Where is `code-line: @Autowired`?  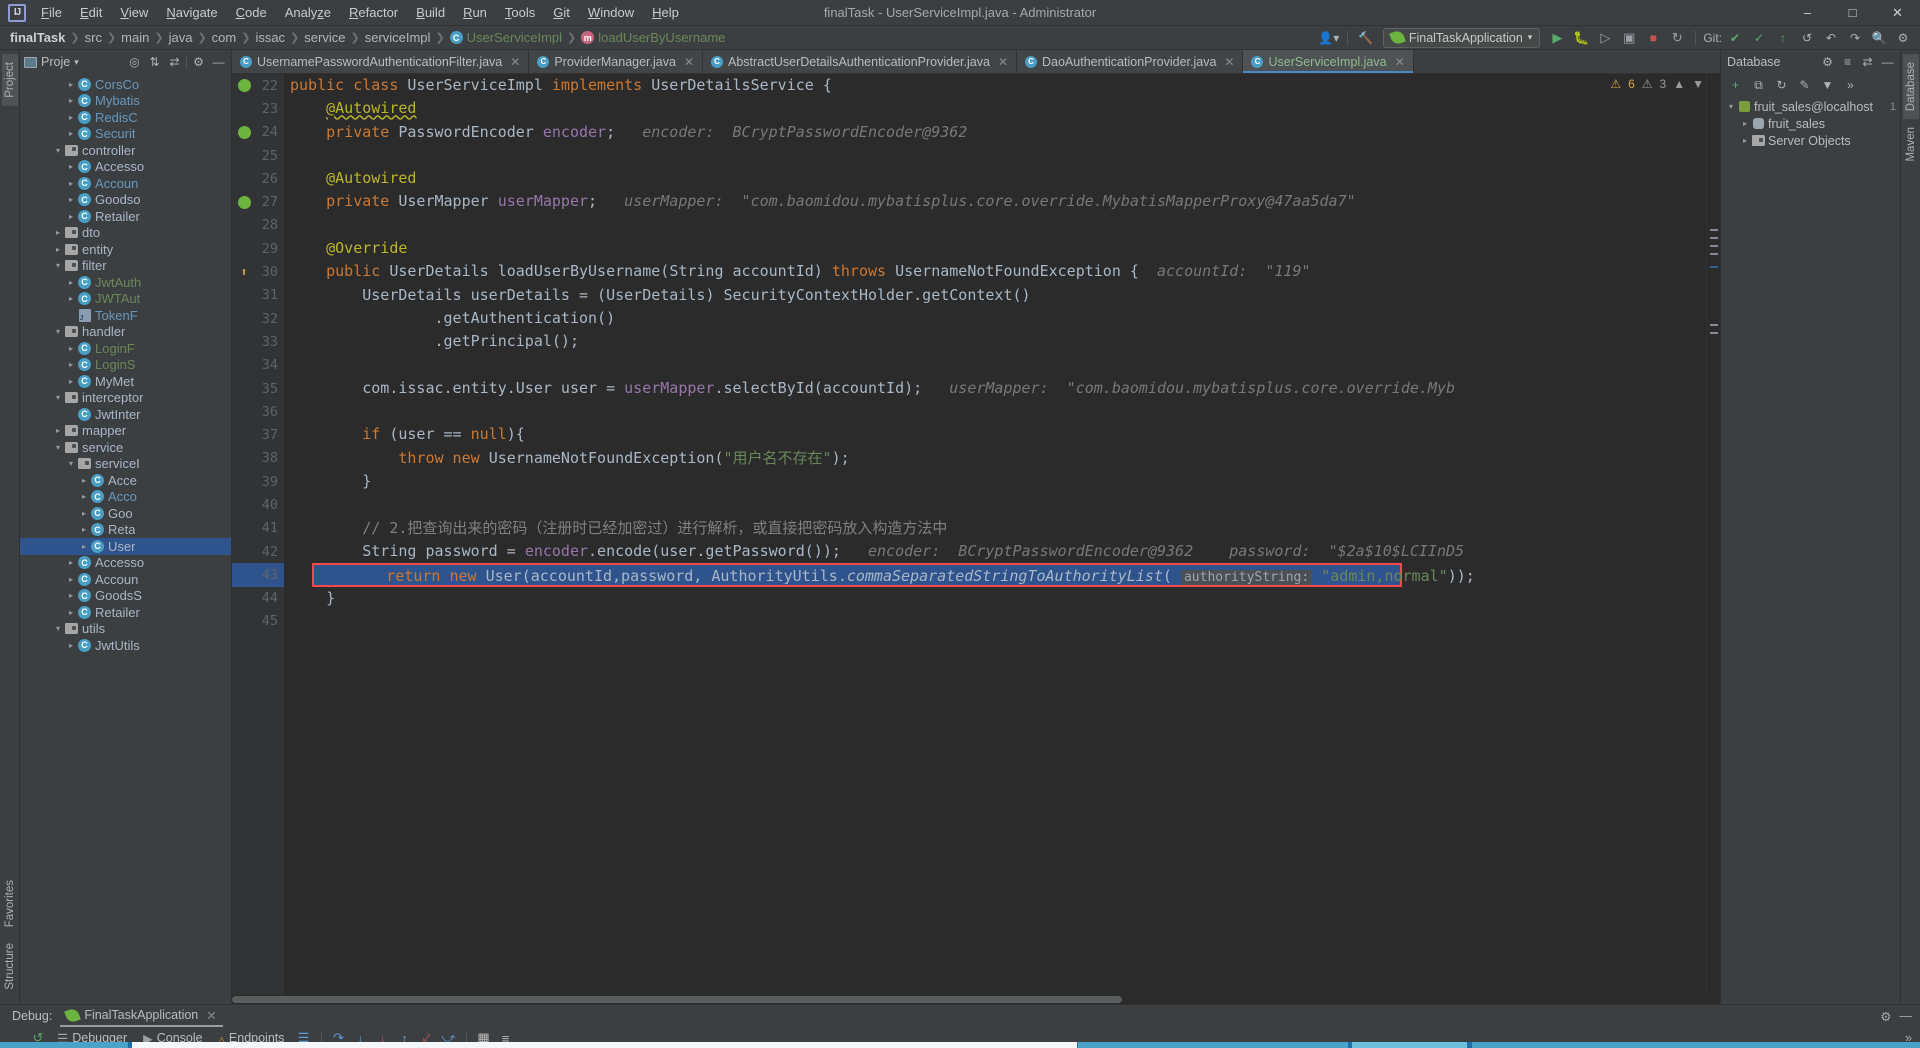
code-line: @Autowired is located at coordinates (998, 178).